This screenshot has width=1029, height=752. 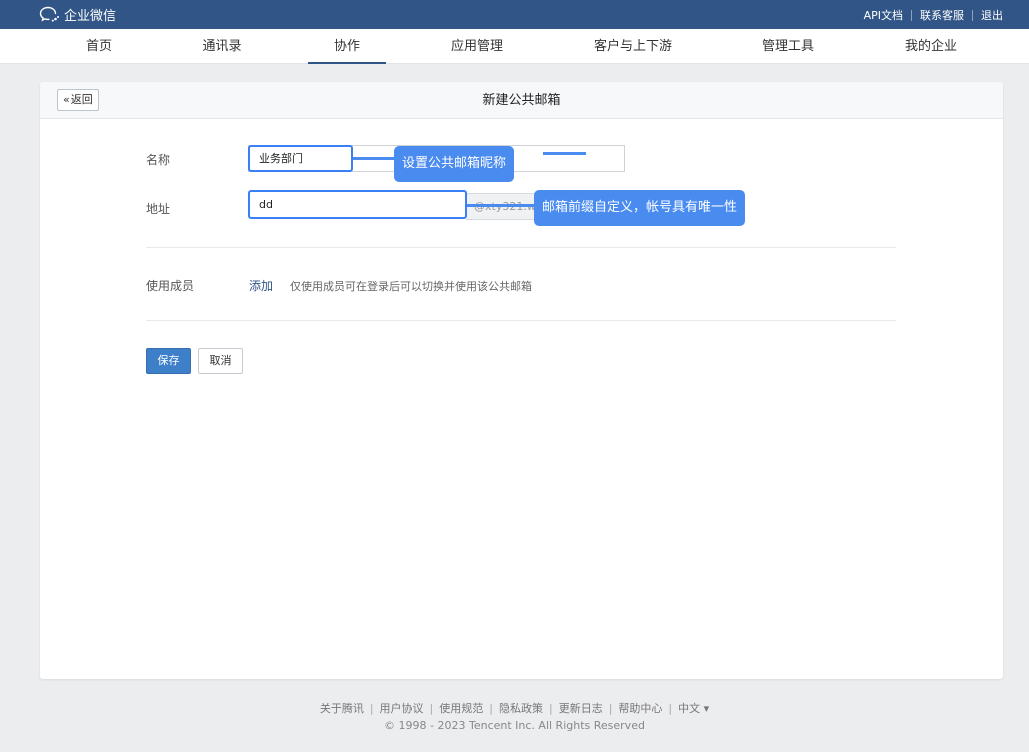 I want to click on nav-item-app-management: 应用管理, so click(x=477, y=46).